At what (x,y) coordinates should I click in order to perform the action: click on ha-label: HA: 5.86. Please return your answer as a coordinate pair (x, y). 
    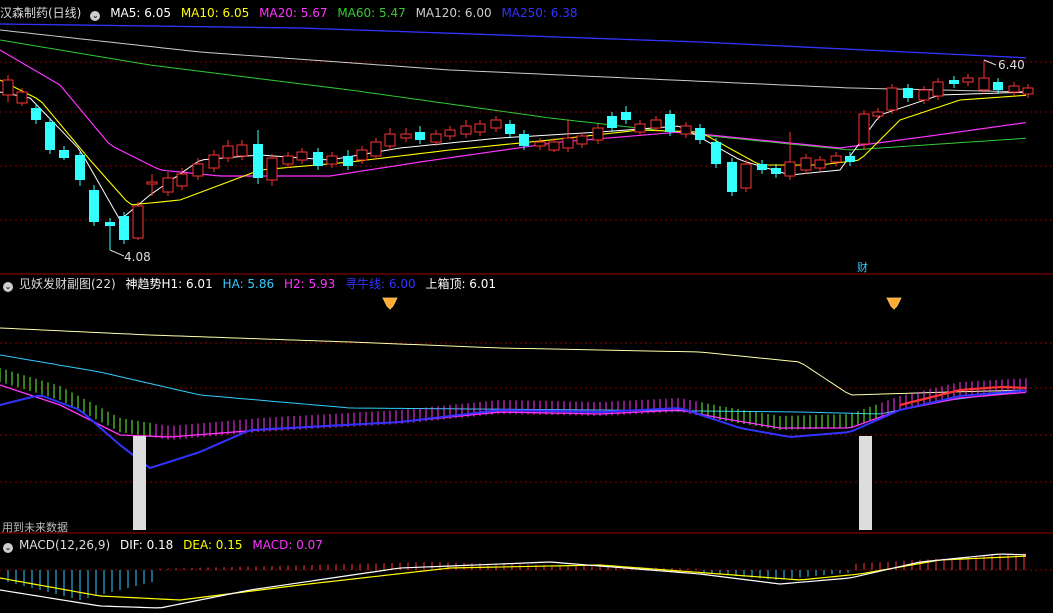
    Looking at the image, I should click on (248, 284).